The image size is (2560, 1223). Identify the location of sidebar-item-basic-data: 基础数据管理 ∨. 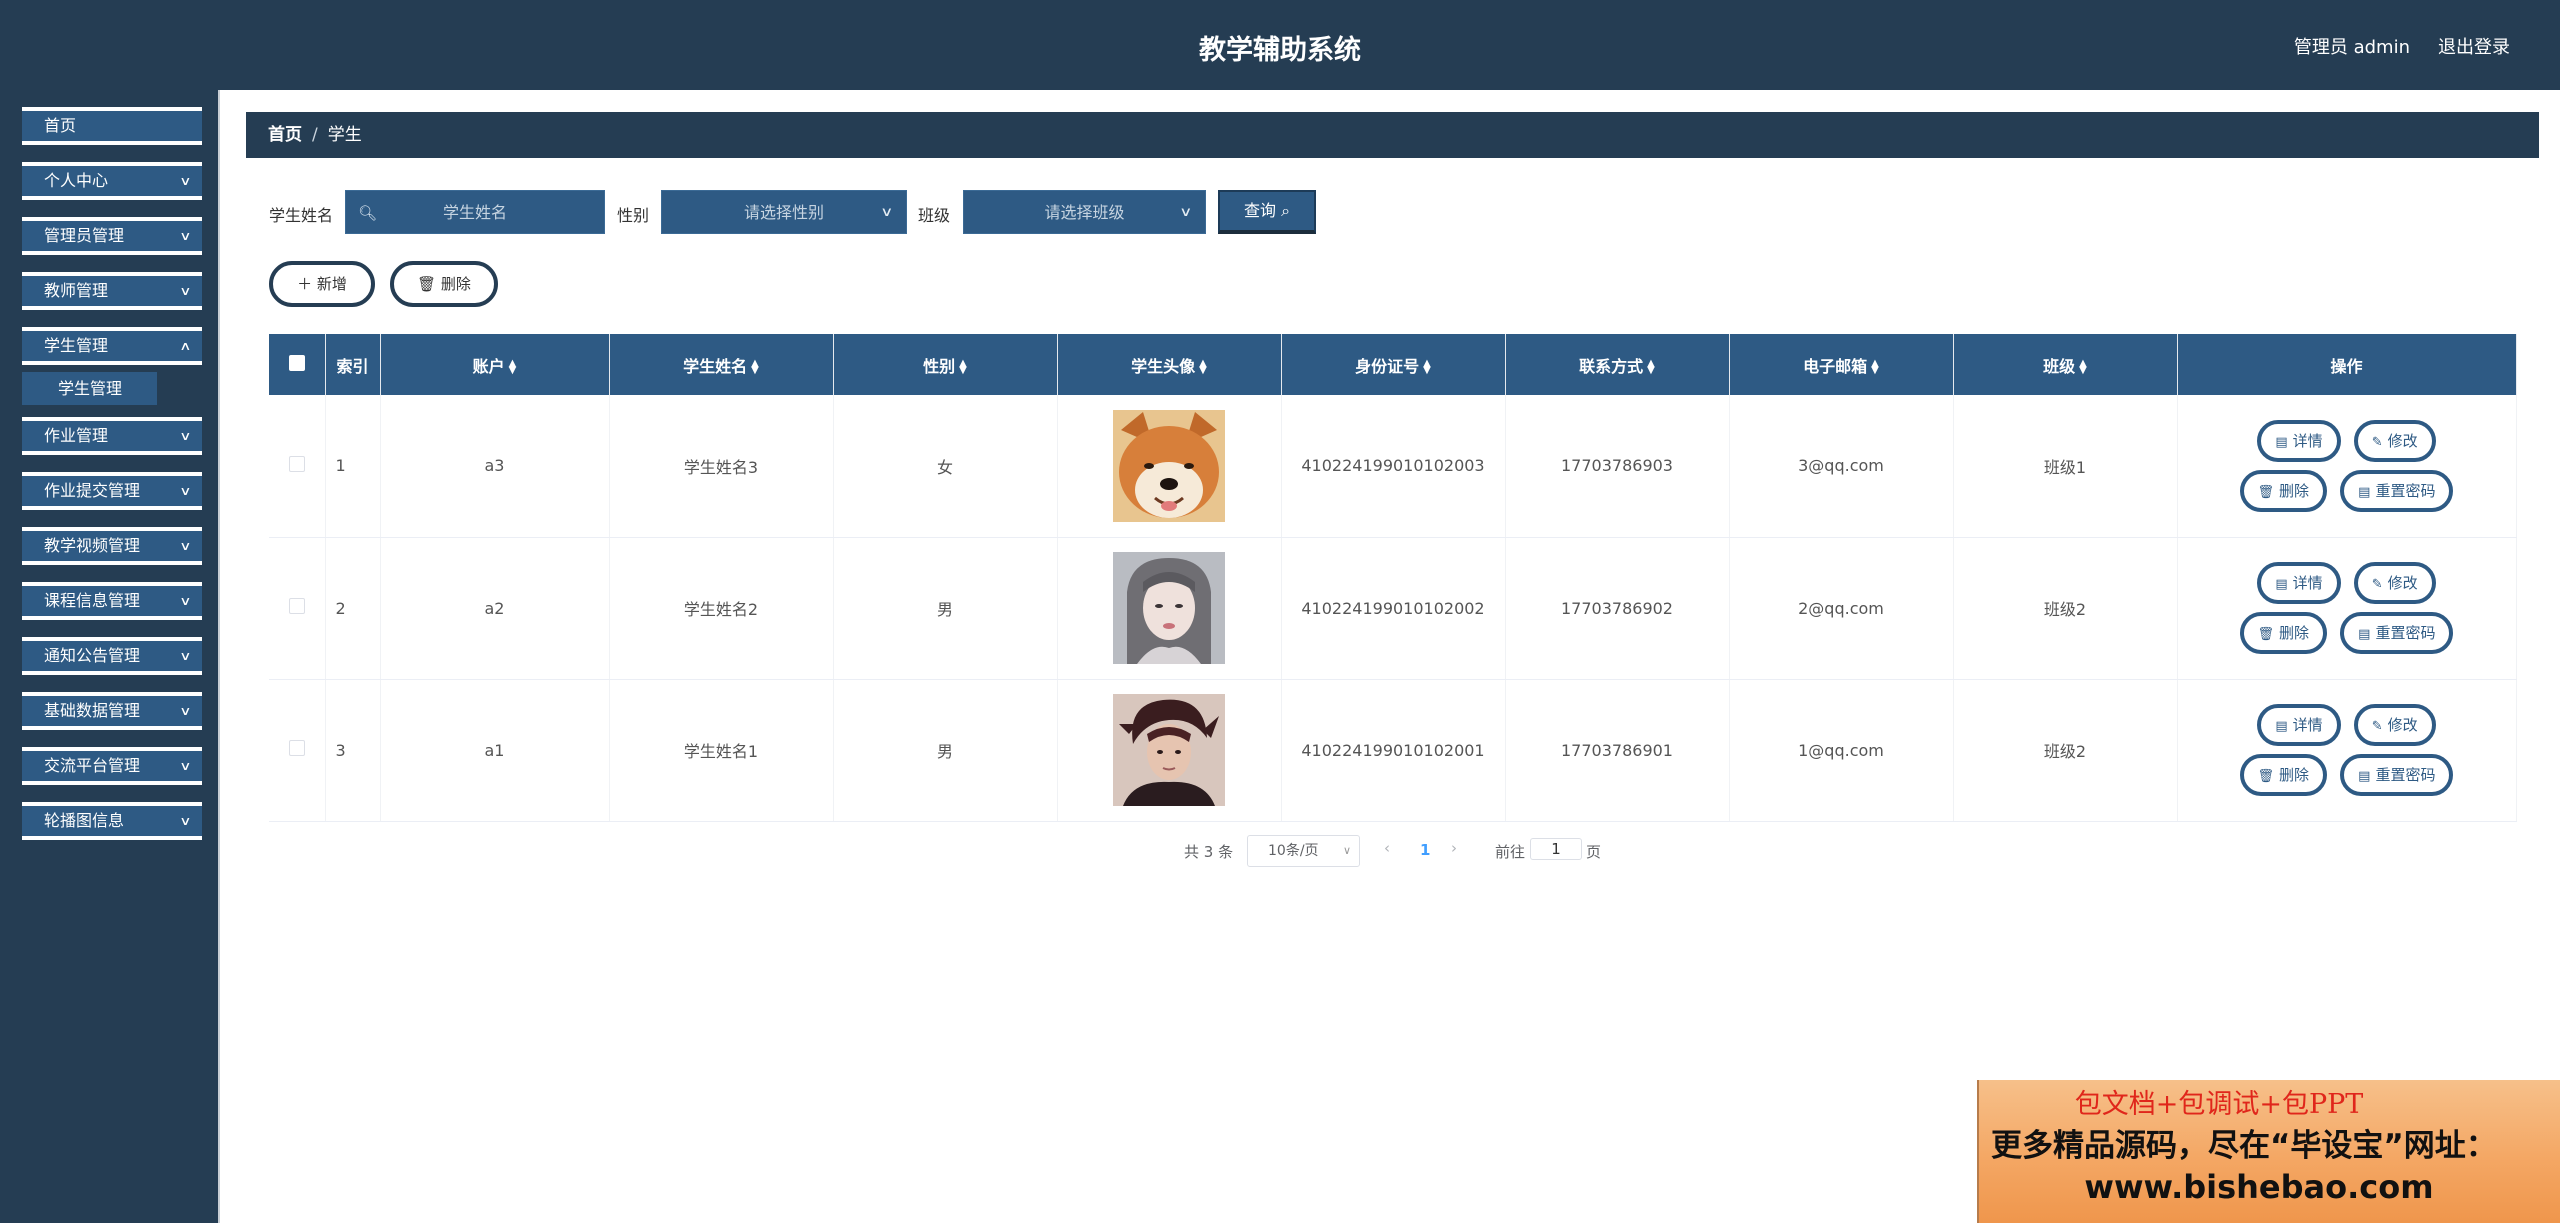
(112, 711).